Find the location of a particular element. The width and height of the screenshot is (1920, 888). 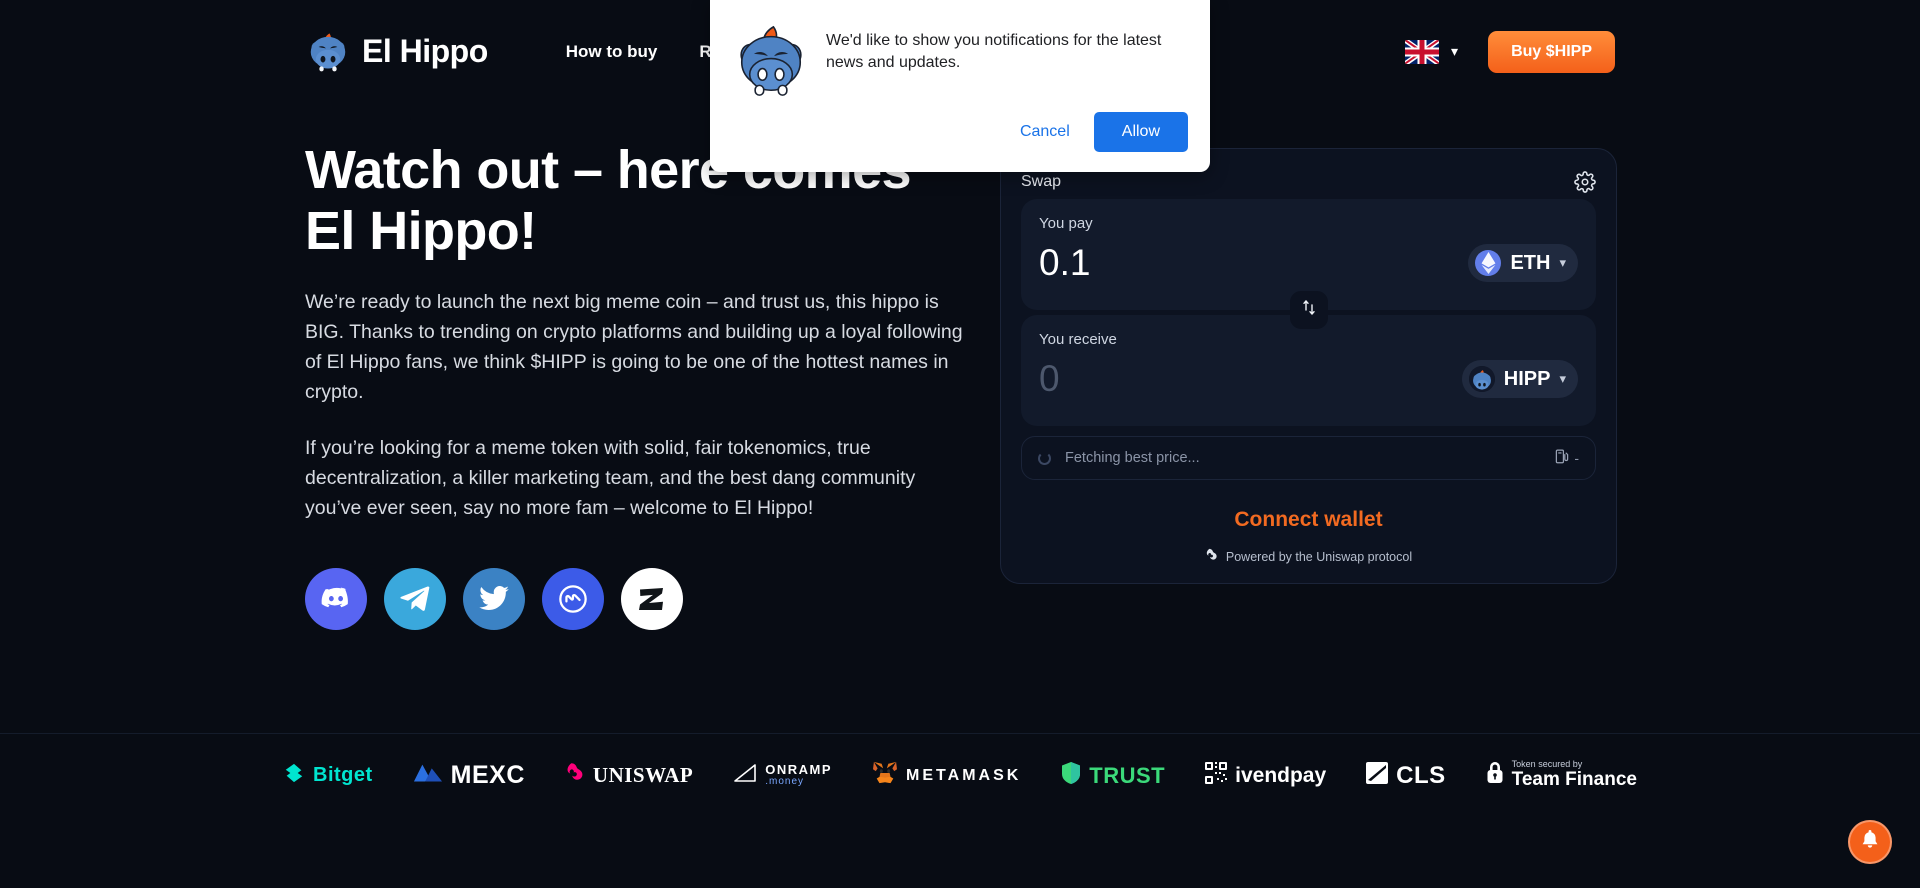

social-link-coinmarketcap is located at coordinates (573, 598).